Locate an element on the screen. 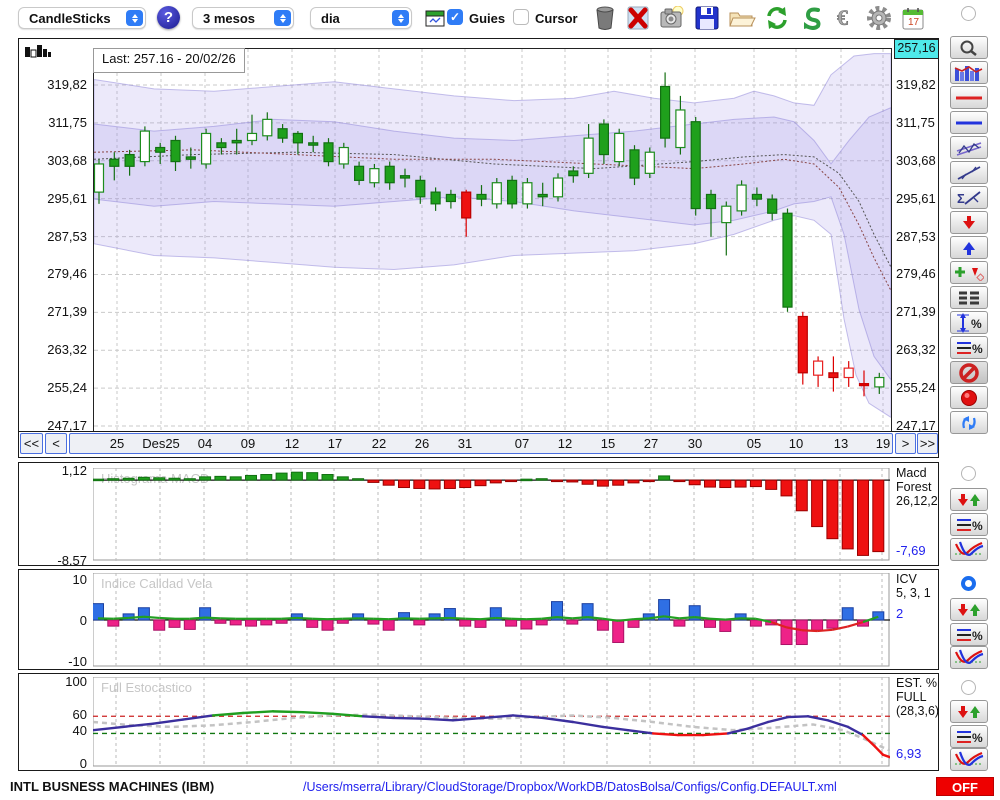 This screenshot has width=1000, height=800. cursor-checkbox is located at coordinates (521, 17).